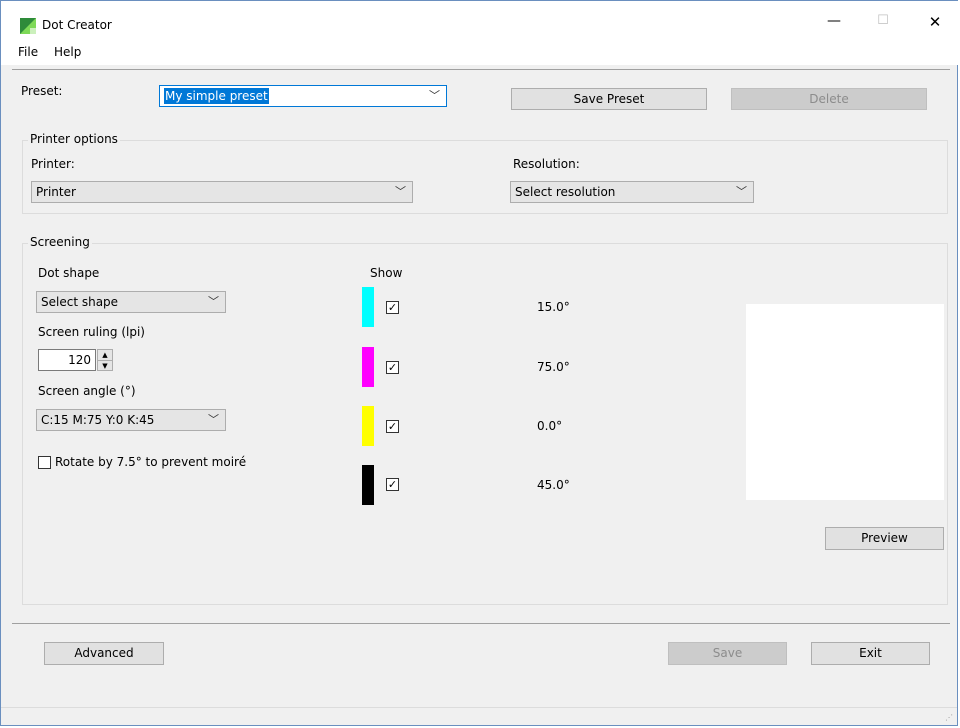 This screenshot has width=960, height=728. Describe the element at coordinates (67, 52) in the screenshot. I see `menu-help: Help` at that location.